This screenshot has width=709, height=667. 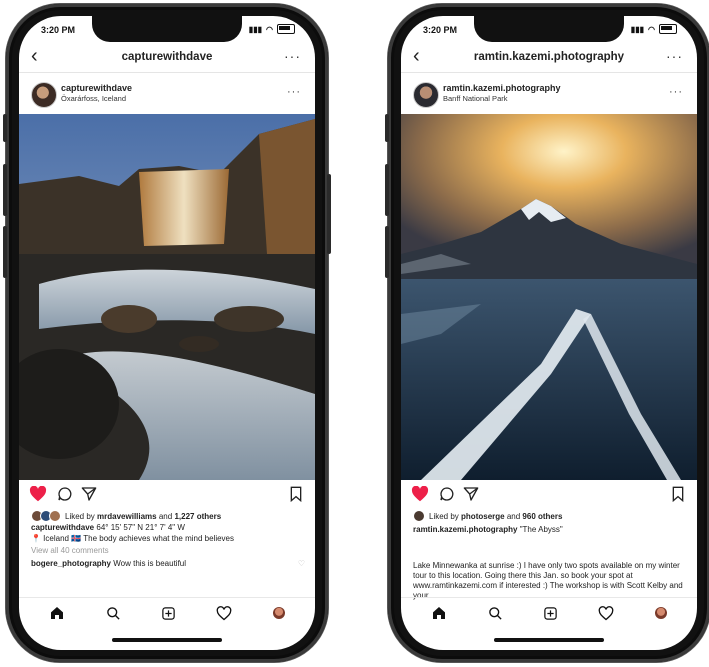 I want to click on caption-text: 64° 15' 57" N 21° 7' 4" W, so click(x=140, y=527).